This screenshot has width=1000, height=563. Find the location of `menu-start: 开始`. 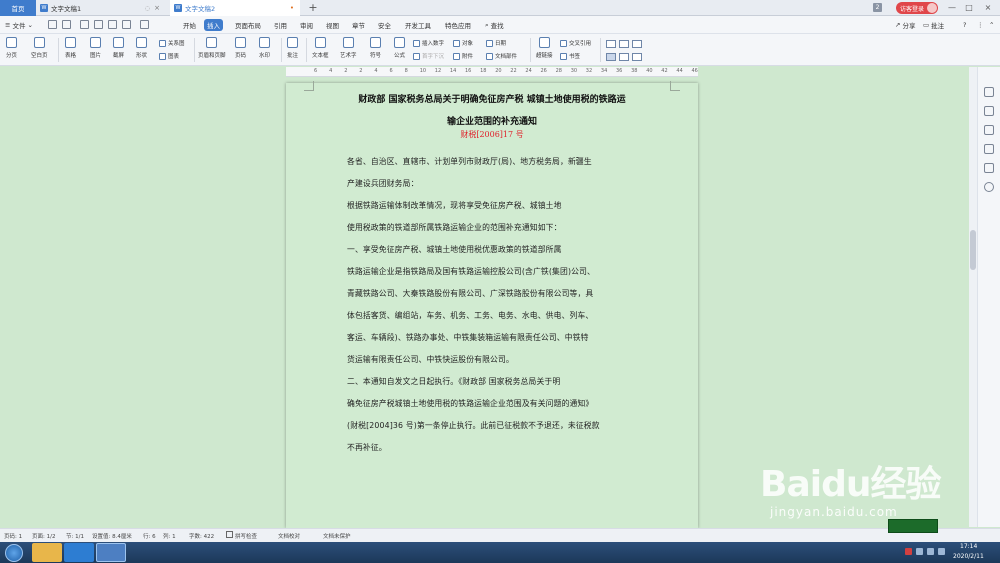

menu-start: 开始 is located at coordinates (189, 25).